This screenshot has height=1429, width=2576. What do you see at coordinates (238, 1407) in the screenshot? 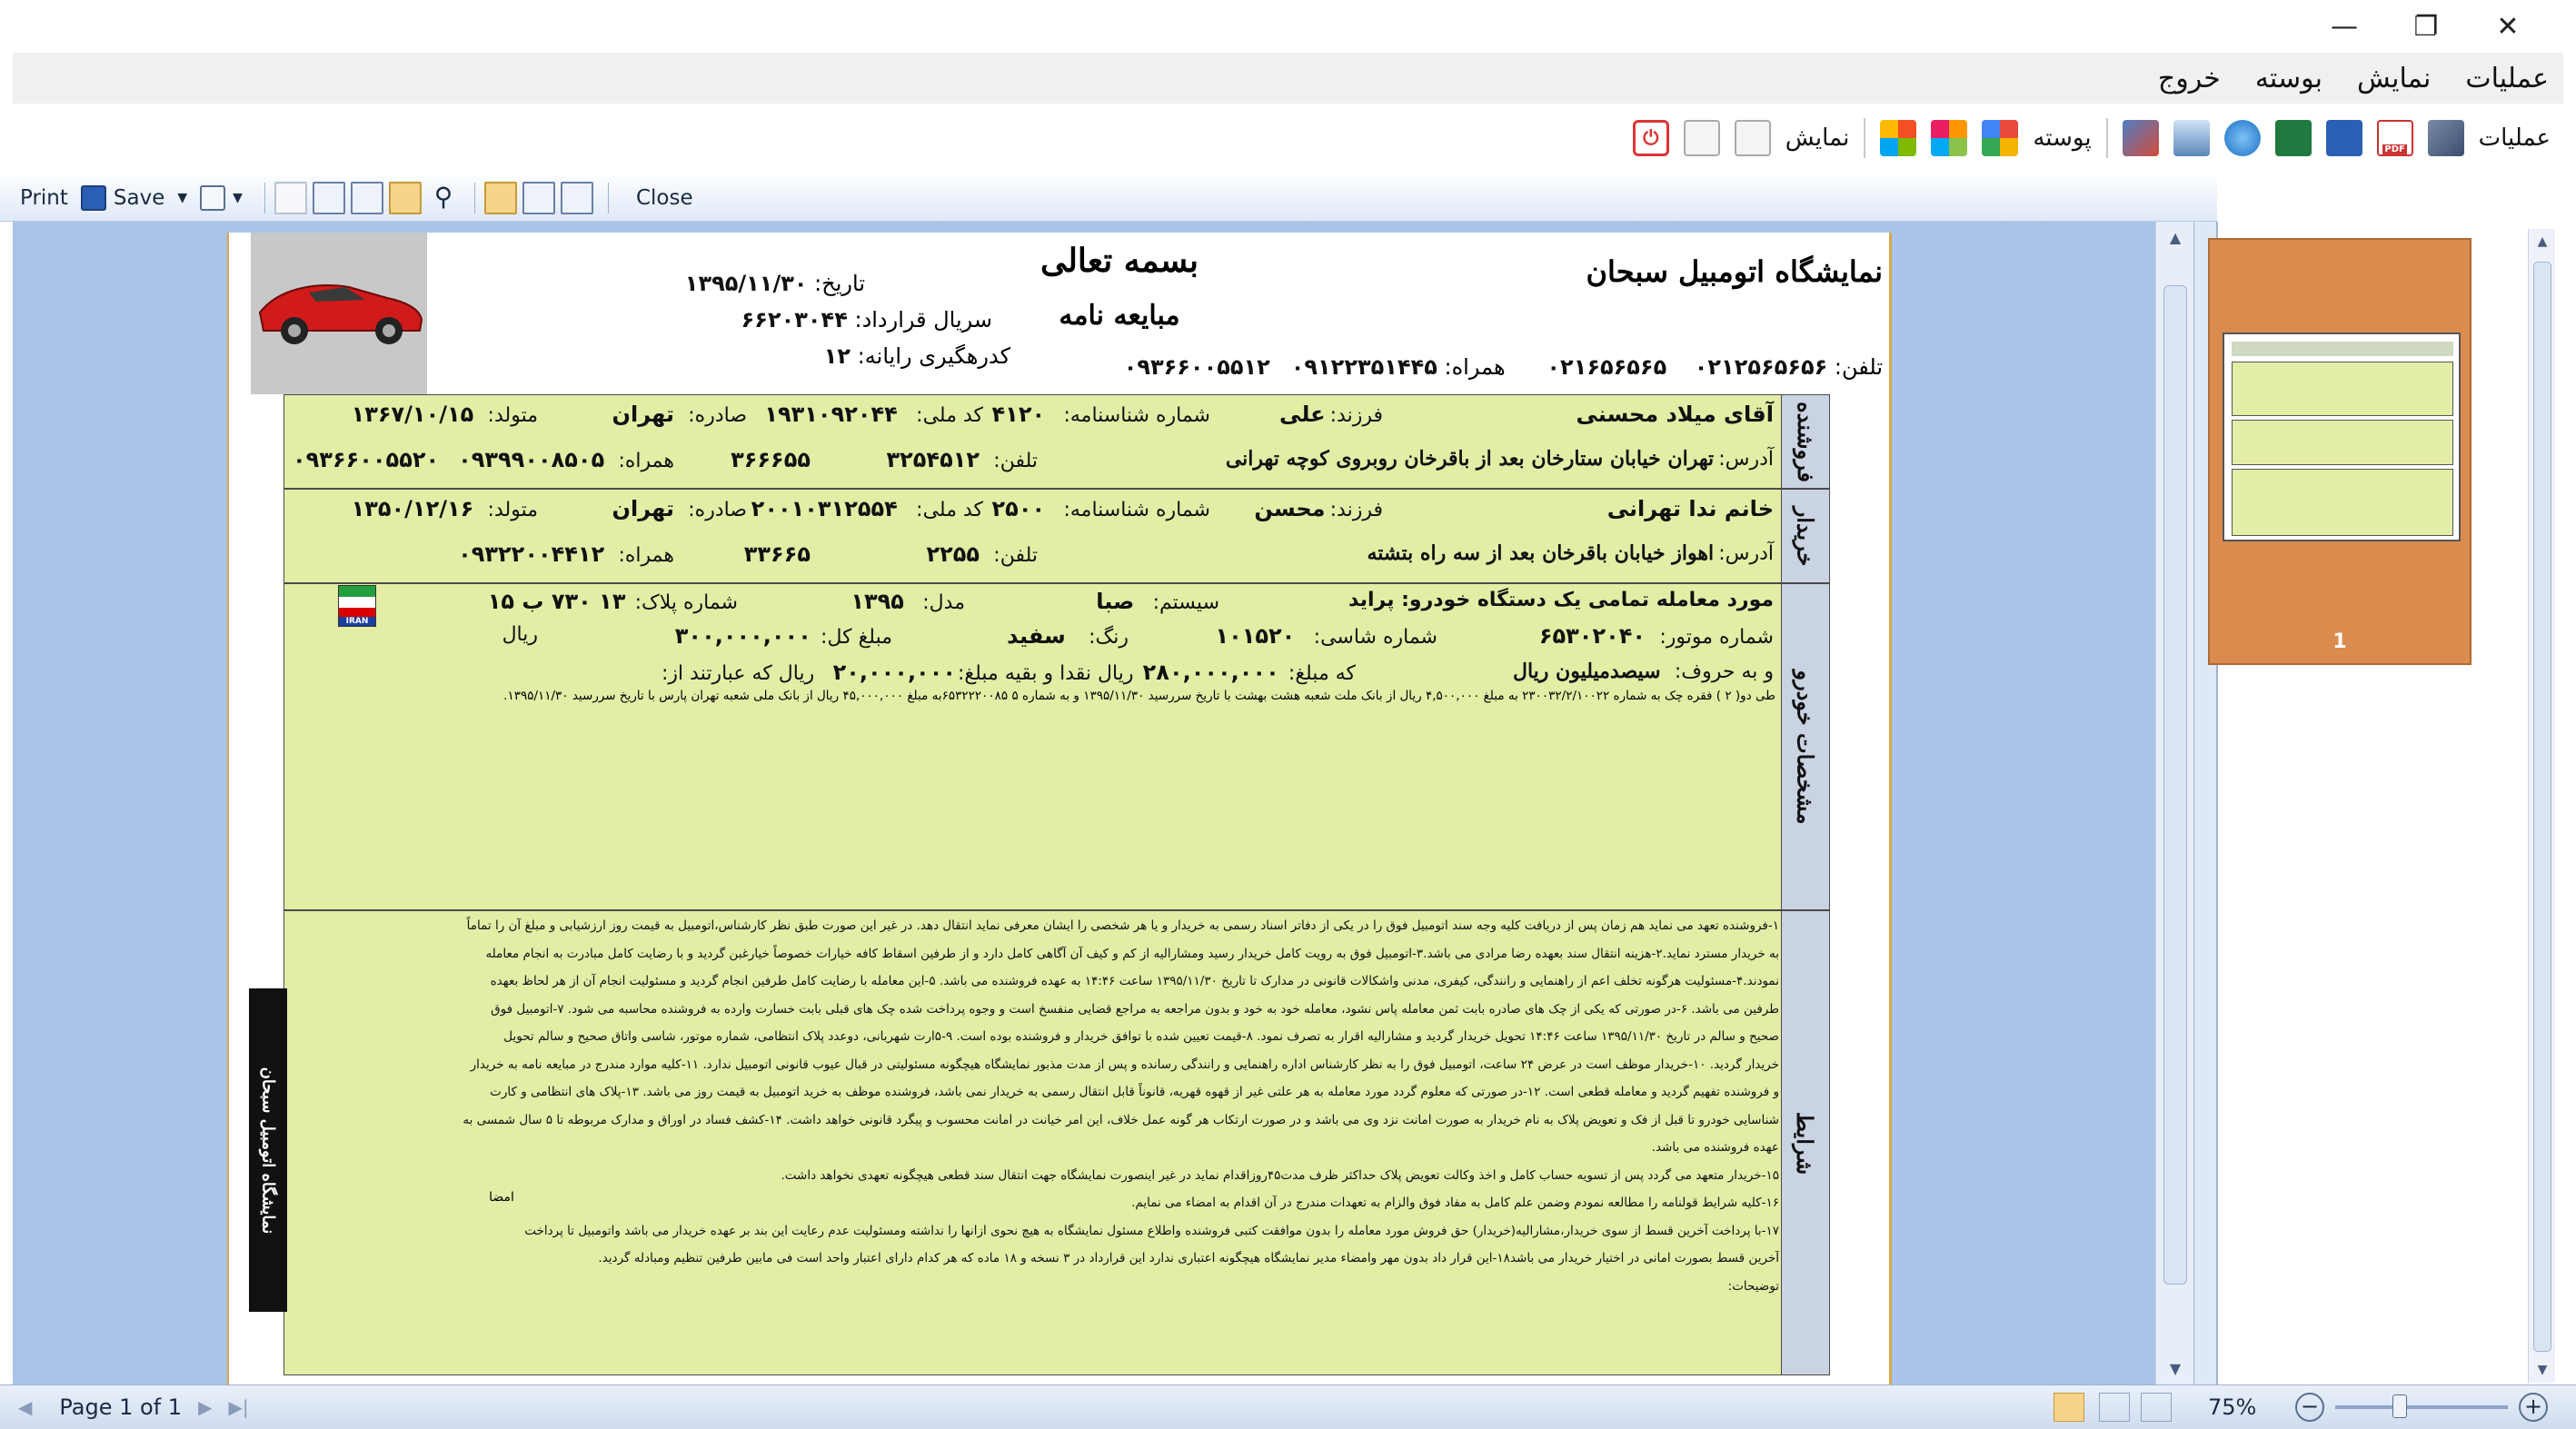
I see `last-page-icon: ▶|` at bounding box center [238, 1407].